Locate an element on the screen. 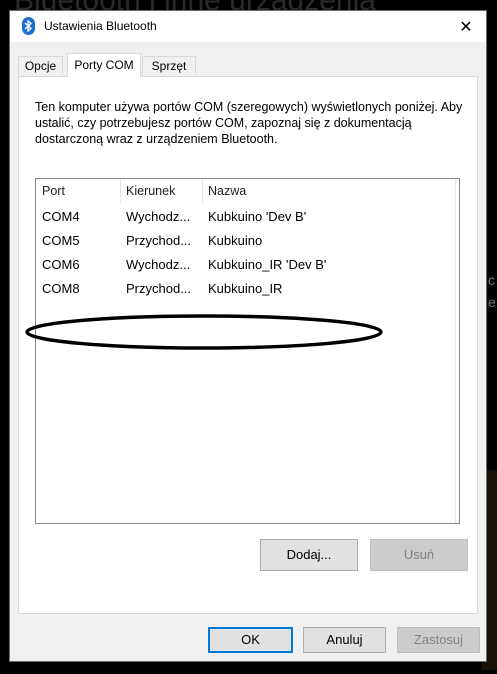 This screenshot has width=497, height=674. tab-porty-com: Porty COM is located at coordinates (104, 65).